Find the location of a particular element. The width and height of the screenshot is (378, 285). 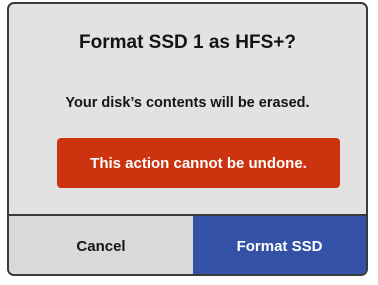

dialog-message: Your disk’s contents will be erased. is located at coordinates (187, 103).